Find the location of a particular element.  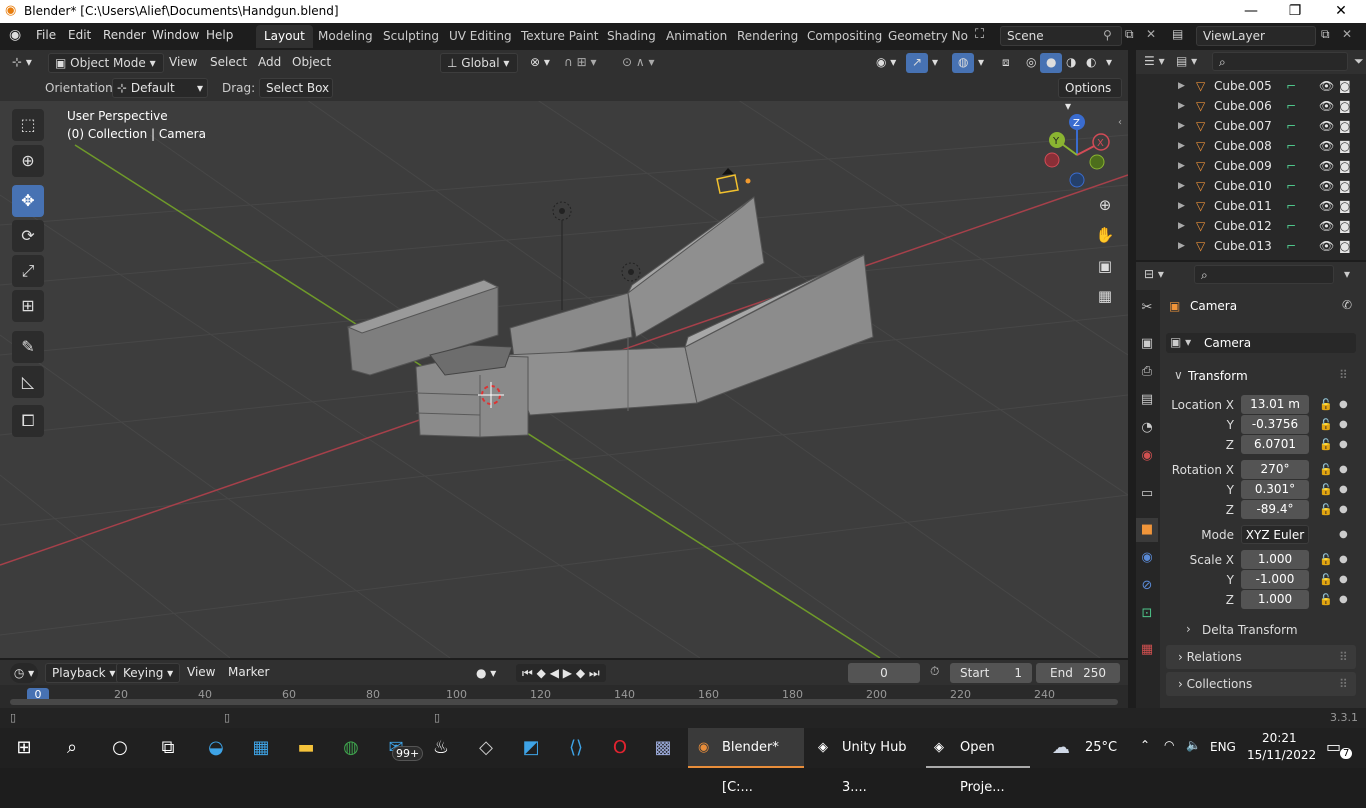

add-cube-tool: ⧠ is located at coordinates (28, 421).